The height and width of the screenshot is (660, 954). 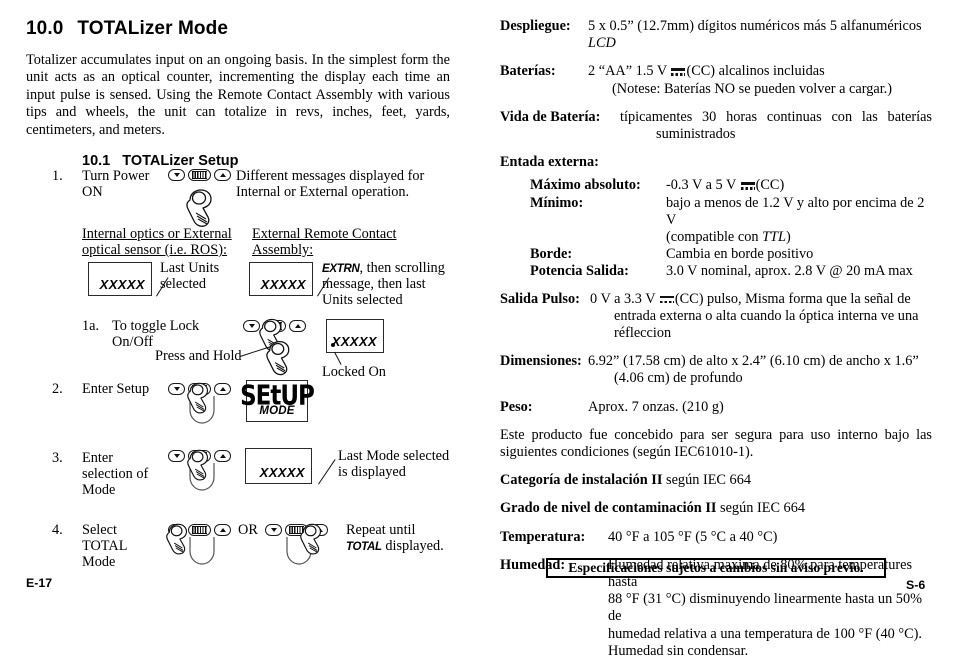 I want to click on spec-borde: Borde: Cambia en borde positivo, so click(x=731, y=254).